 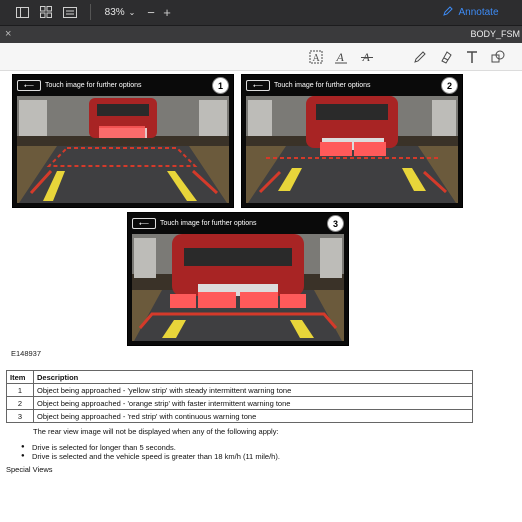 What do you see at coordinates (8, 34) in the screenshot?
I see `close-tab-icon: ×` at bounding box center [8, 34].